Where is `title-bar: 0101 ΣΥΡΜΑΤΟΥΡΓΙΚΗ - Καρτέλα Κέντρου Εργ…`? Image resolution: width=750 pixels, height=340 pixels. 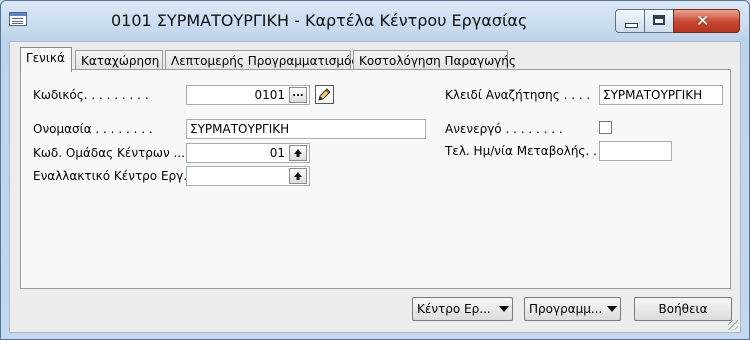
title-bar: 0101 ΣΥΡΜΑΤΟΥΡΓΙΚΗ - Καρτέλα Κέντρου Εργ… is located at coordinates (375, 21).